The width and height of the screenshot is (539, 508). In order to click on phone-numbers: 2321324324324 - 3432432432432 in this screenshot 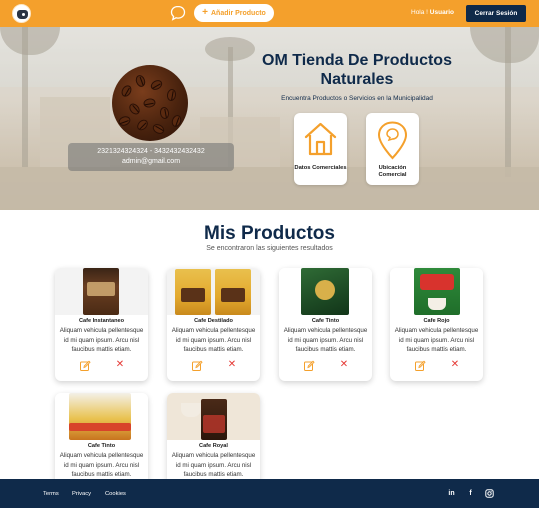, I will do `click(151, 151)`.